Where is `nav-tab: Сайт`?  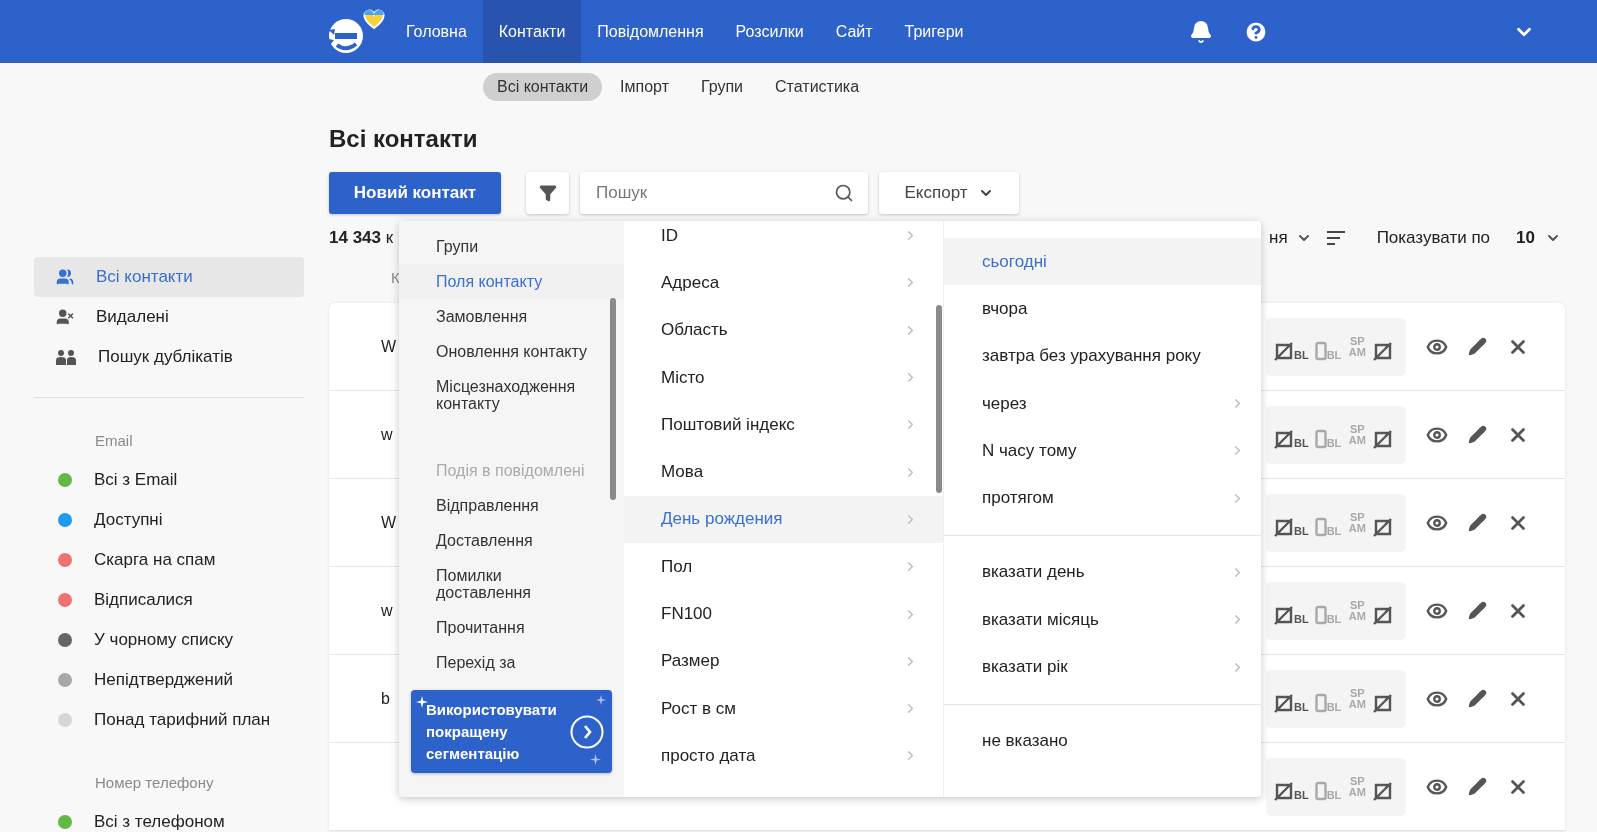
nav-tab: Сайт is located at coordinates (854, 31).